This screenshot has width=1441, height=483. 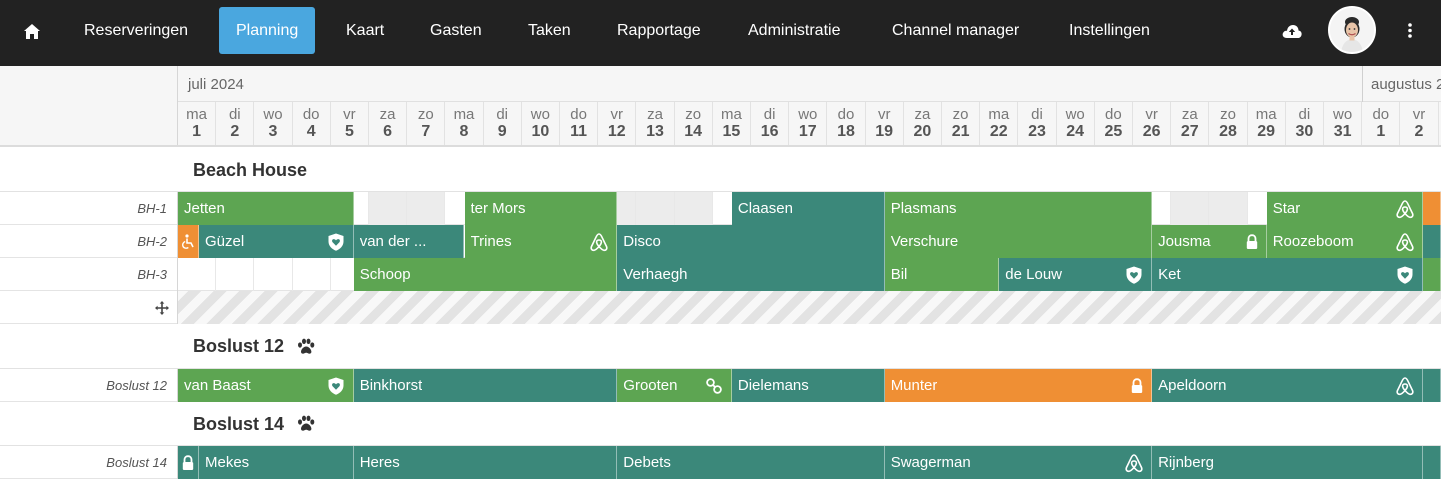 What do you see at coordinates (846, 123) in the screenshot?
I see `day-column-header: do 18` at bounding box center [846, 123].